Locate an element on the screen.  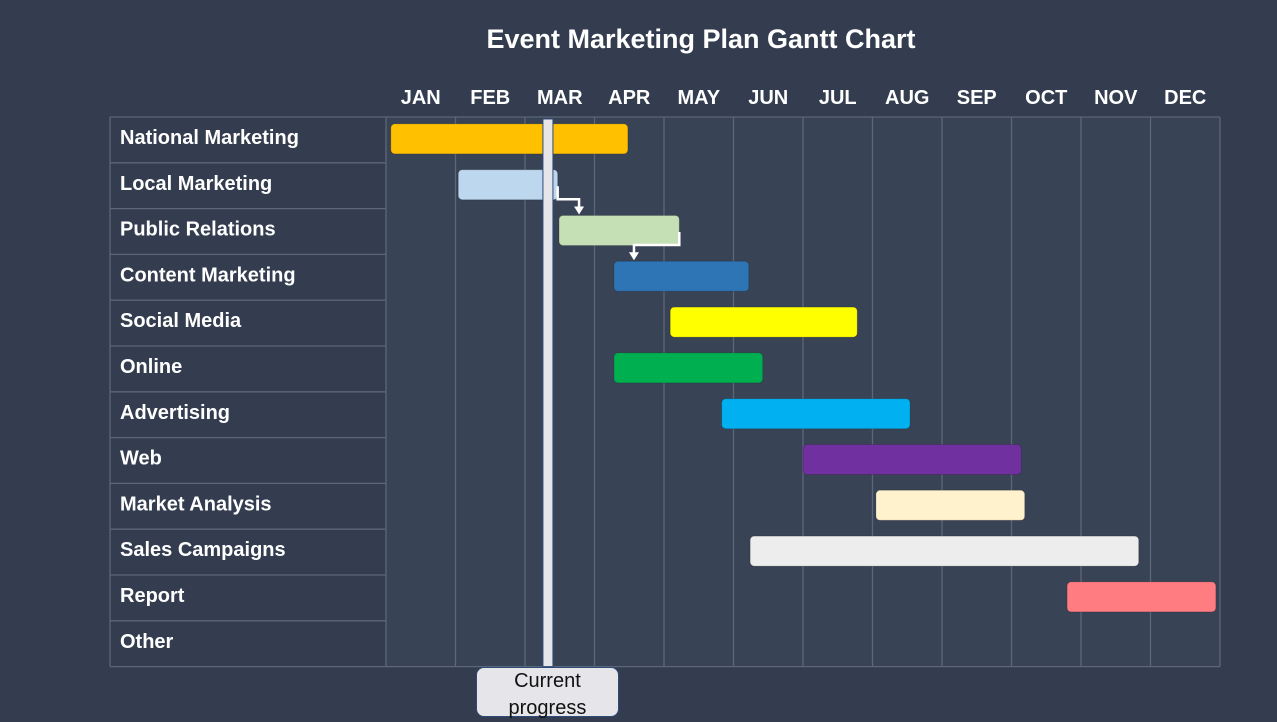
task-label: Public Relations is located at coordinates (198, 230).